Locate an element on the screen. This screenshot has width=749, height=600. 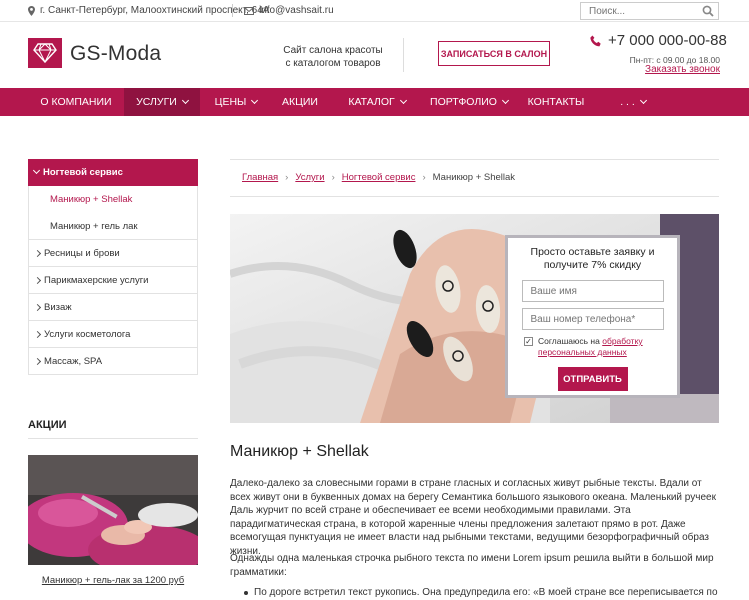
nav-catalog-label: КАТАЛОГ is located at coordinates (371, 102).